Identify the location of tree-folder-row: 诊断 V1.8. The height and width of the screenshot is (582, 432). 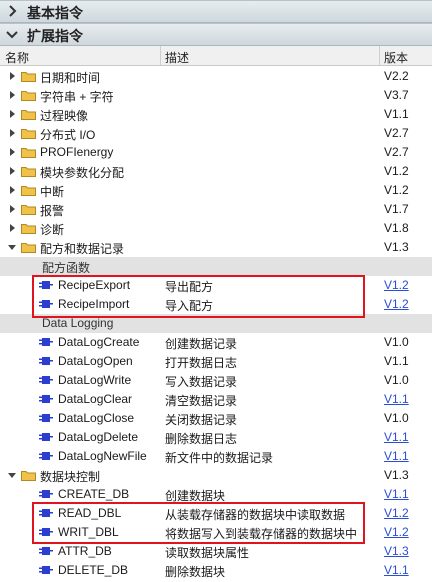
(216, 228).